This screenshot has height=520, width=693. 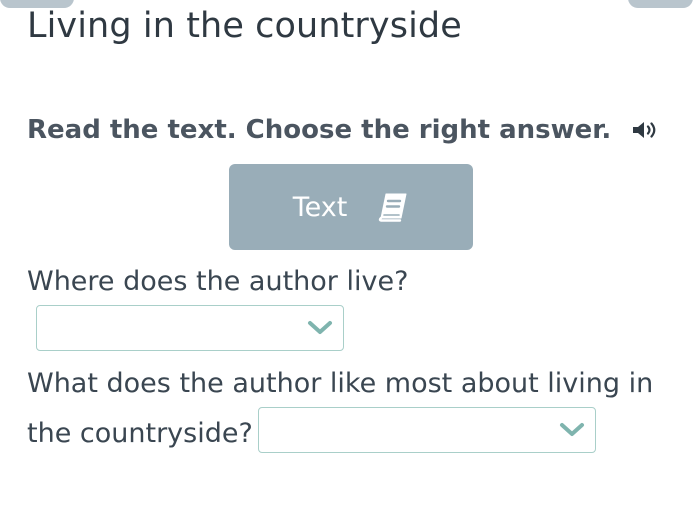 What do you see at coordinates (140, 433) in the screenshot?
I see `question-2-text-line-2: the countryside?` at bounding box center [140, 433].